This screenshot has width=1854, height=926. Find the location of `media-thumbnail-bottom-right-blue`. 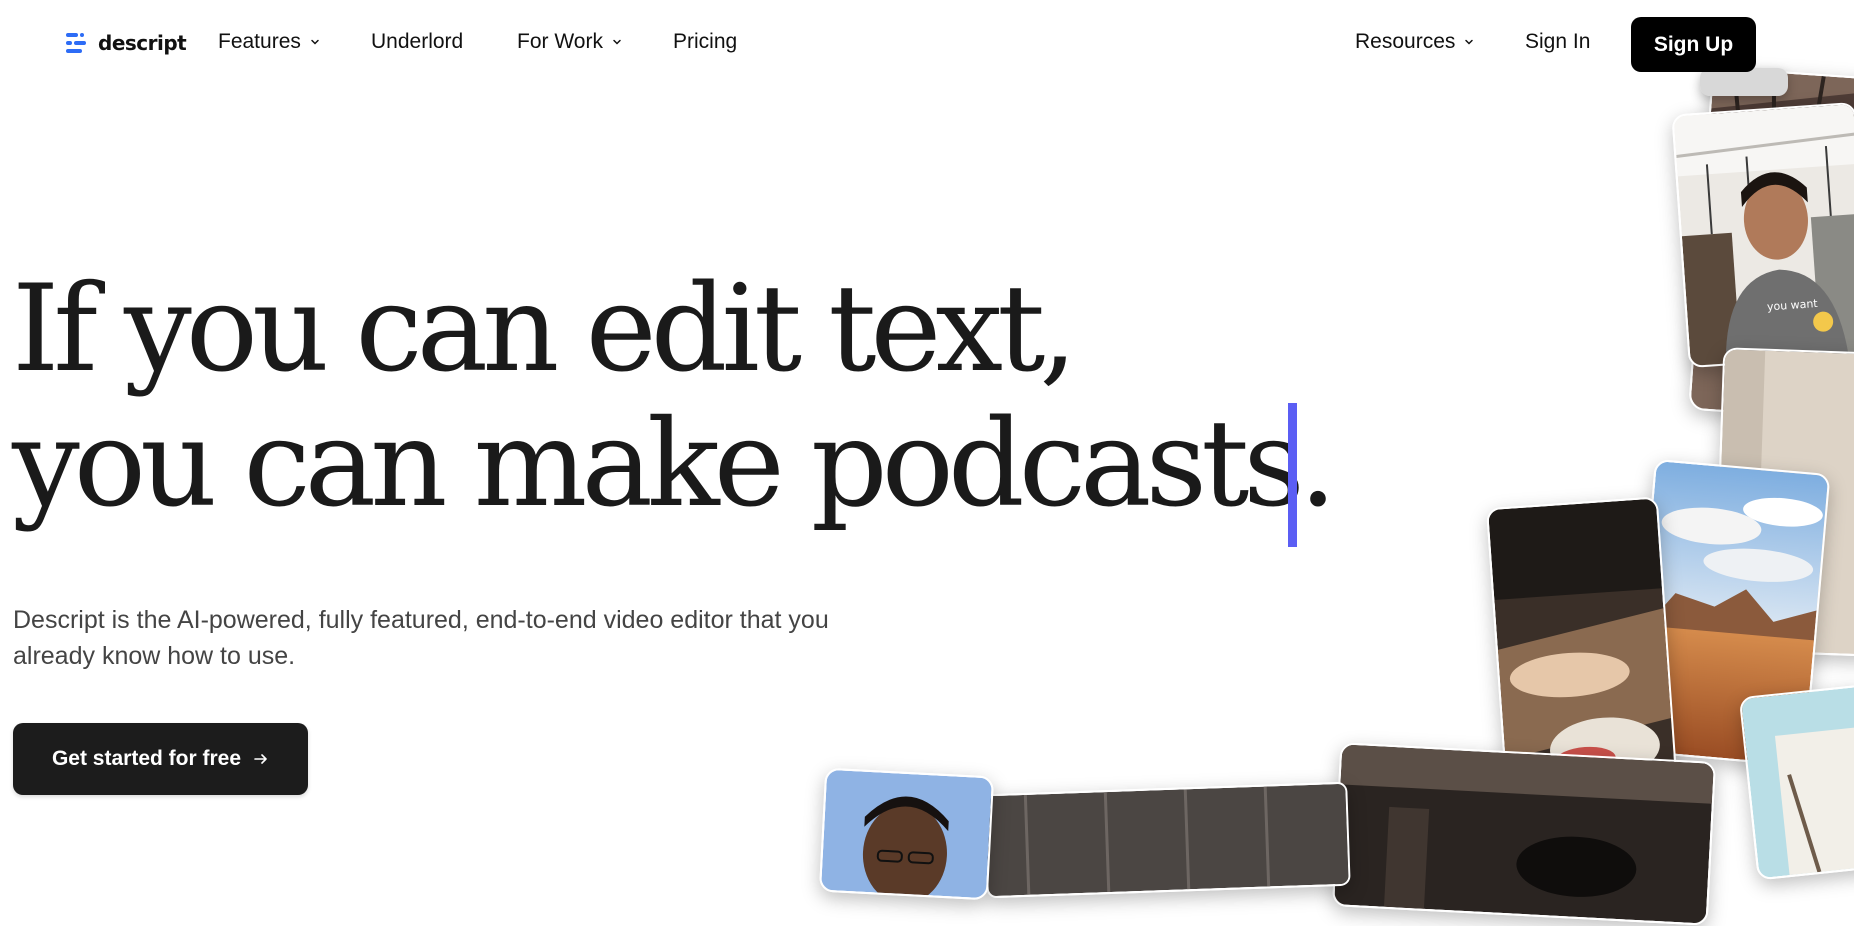

media-thumbnail-bottom-right-blue is located at coordinates (1796, 782).